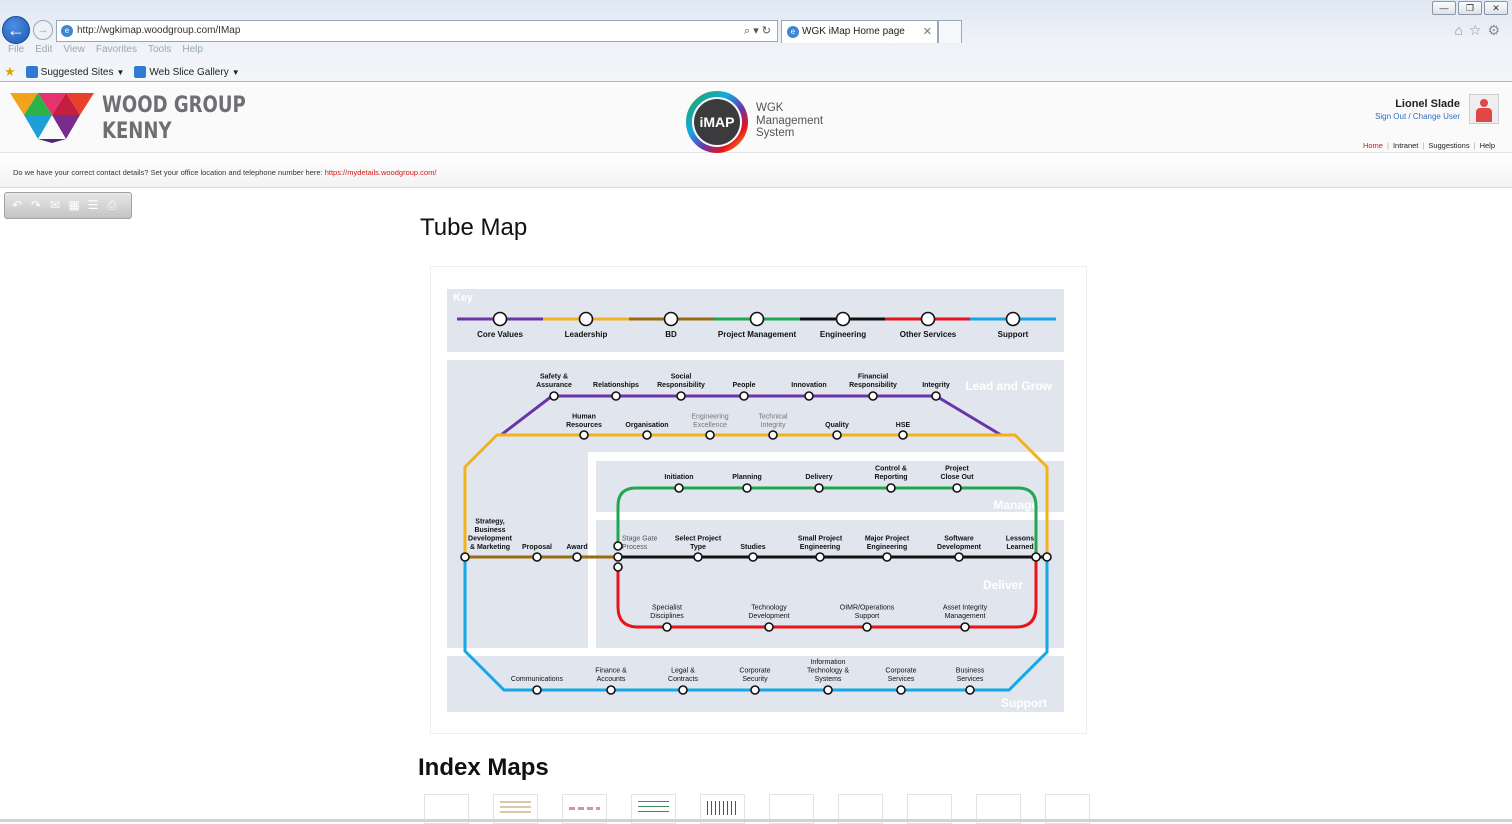  Describe the element at coordinates (1470, 8) in the screenshot. I see `restore-button: ❐` at that location.